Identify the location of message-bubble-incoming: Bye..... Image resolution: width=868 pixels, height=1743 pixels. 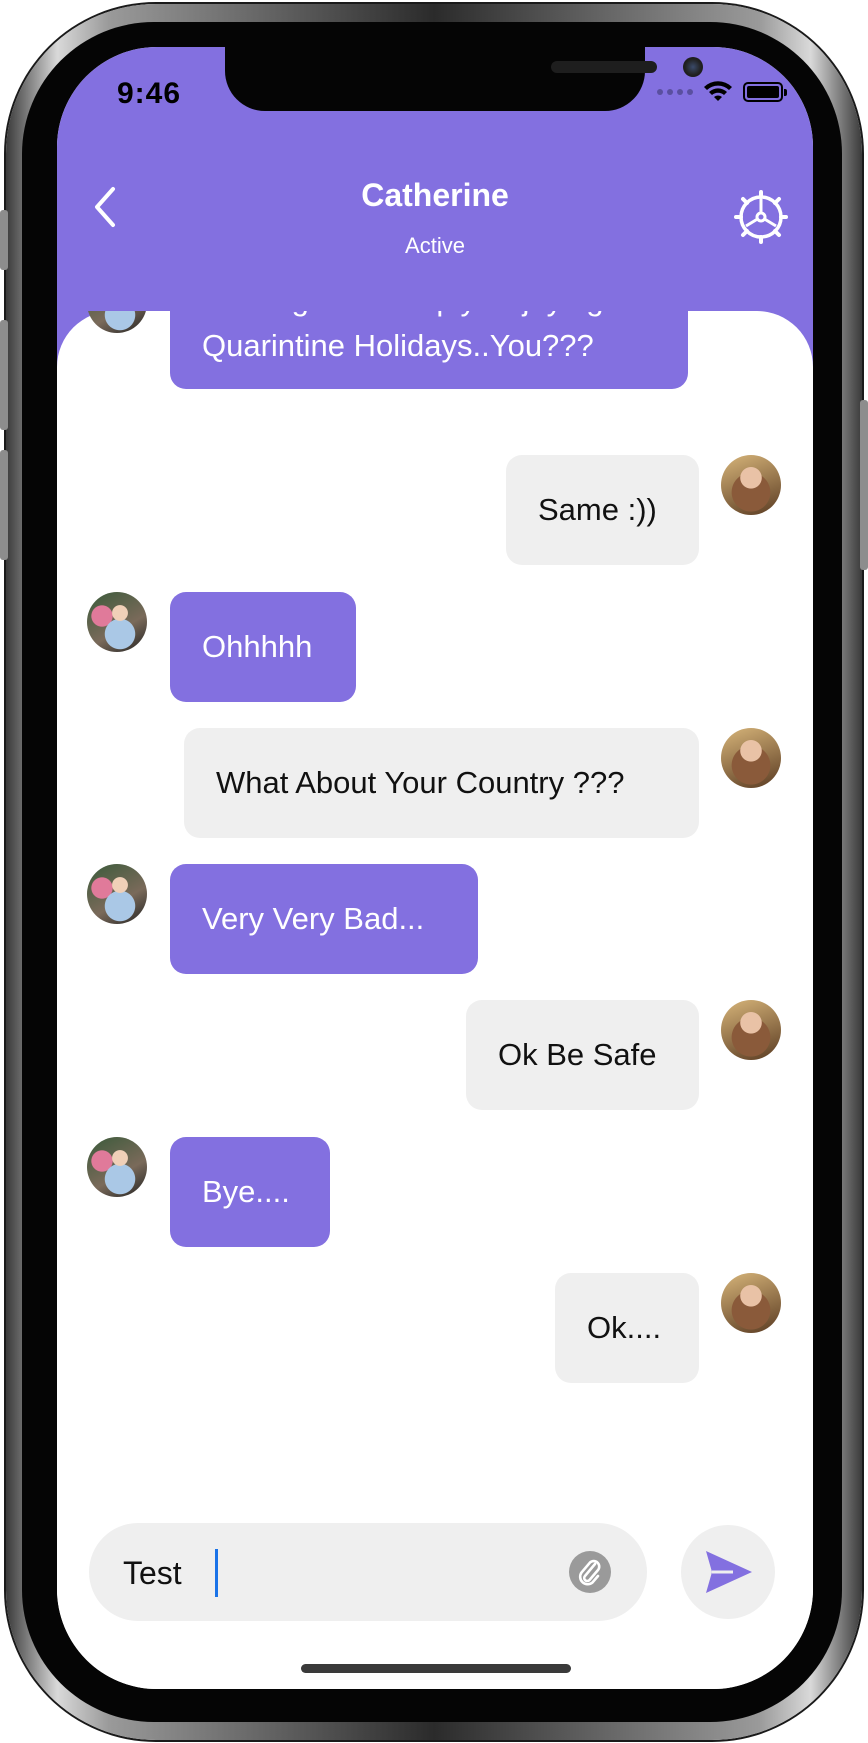
(250, 1192).